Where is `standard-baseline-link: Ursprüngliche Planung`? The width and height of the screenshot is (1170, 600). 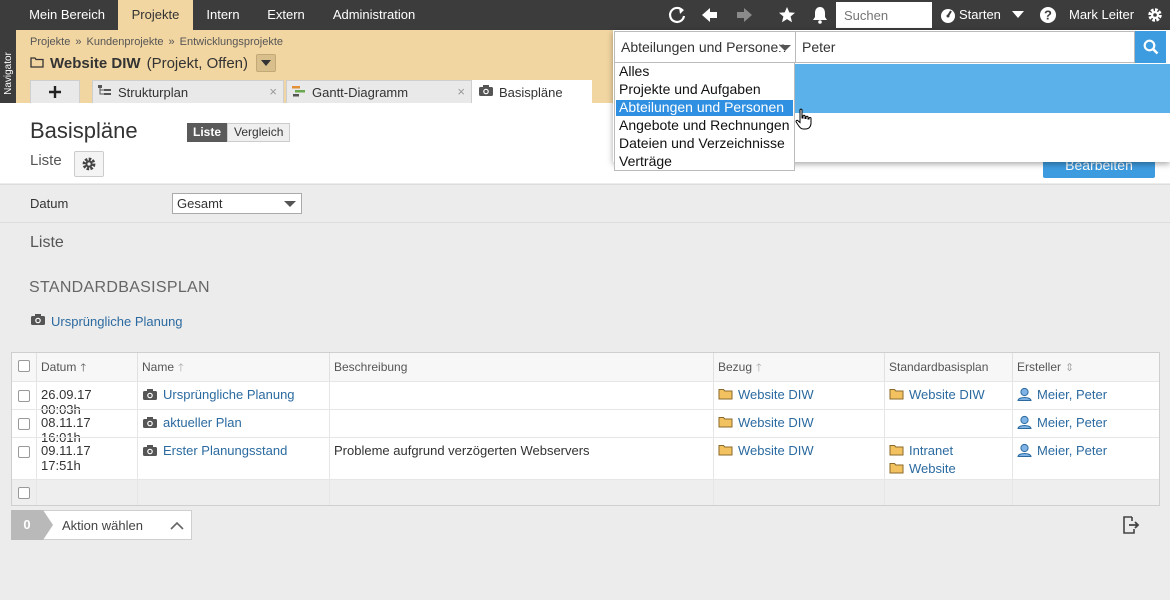
standard-baseline-link: Ursprüngliche Planung is located at coordinates (106, 321).